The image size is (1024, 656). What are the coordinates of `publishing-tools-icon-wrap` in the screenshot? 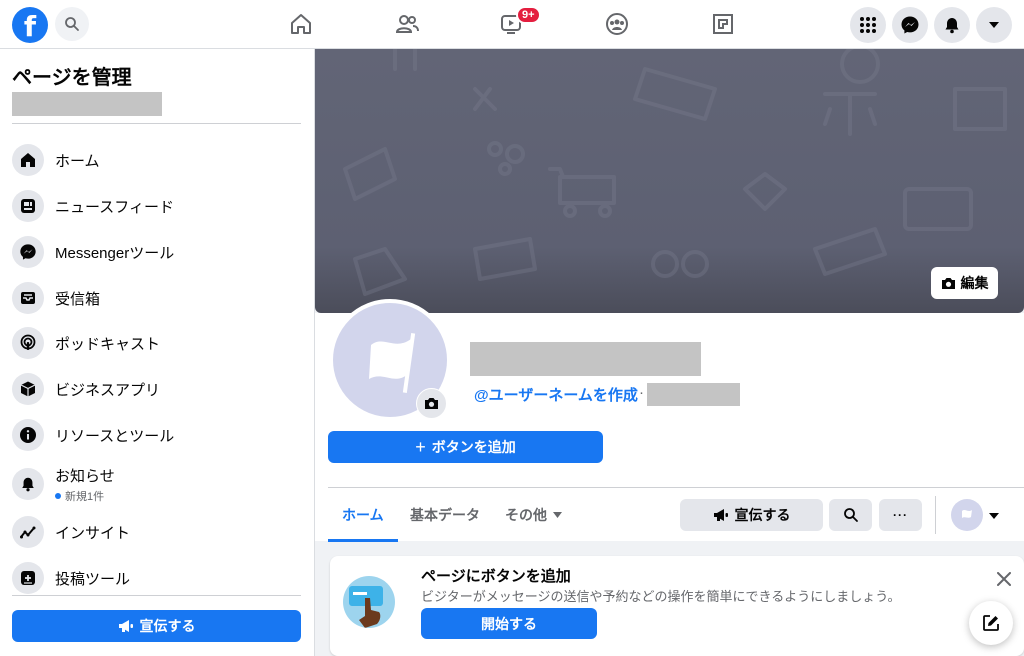 It's located at (28, 578).